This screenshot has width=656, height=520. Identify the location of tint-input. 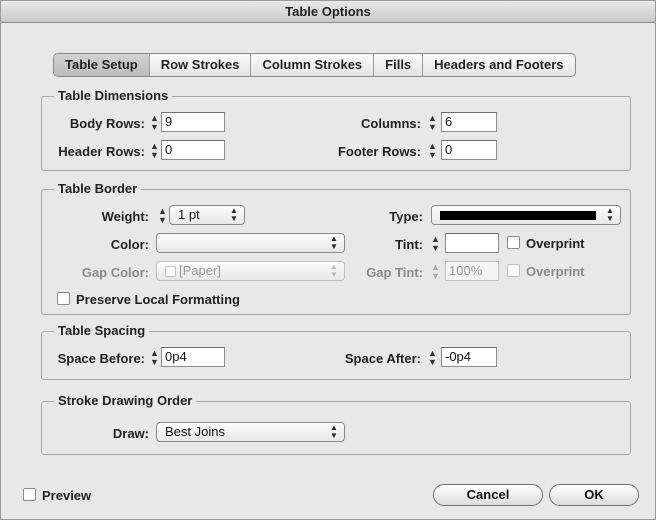
(472, 243).